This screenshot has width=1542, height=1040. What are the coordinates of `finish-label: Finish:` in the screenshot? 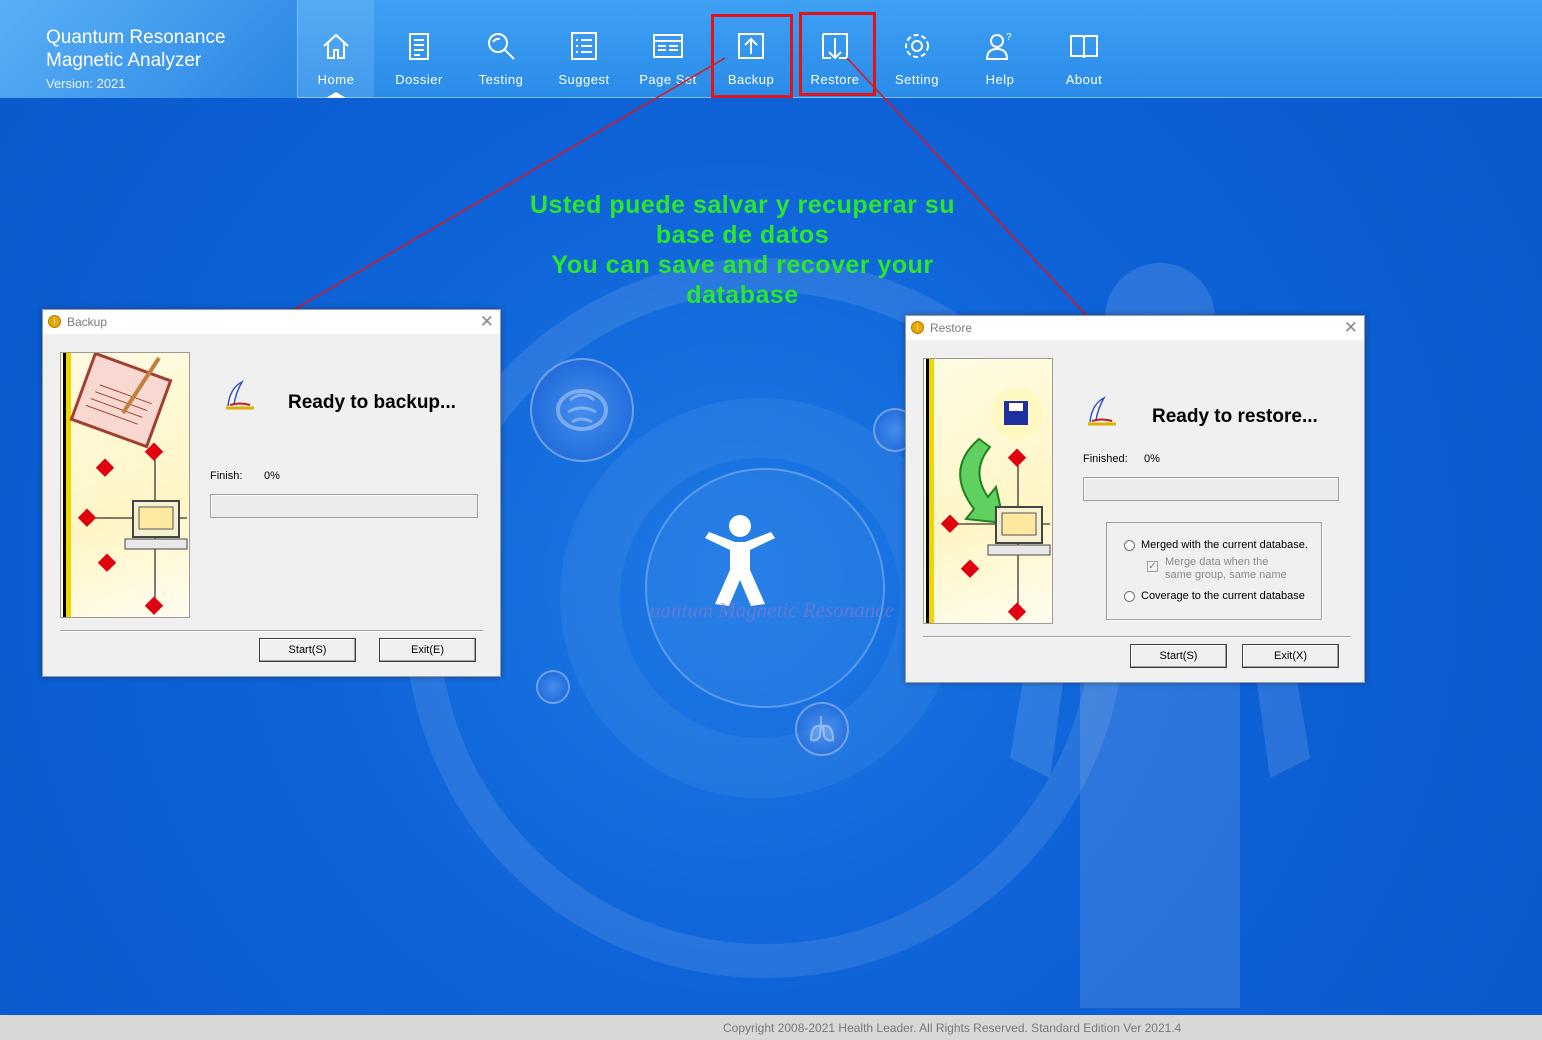 It's located at (226, 476).